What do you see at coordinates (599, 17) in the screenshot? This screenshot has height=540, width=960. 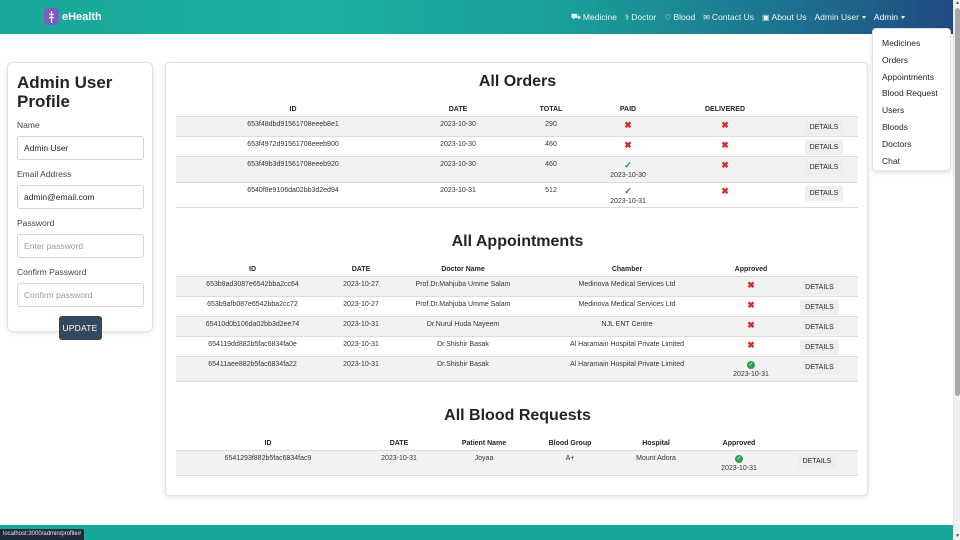 I see `nav-link-medicine-label: Medicine` at bounding box center [599, 17].